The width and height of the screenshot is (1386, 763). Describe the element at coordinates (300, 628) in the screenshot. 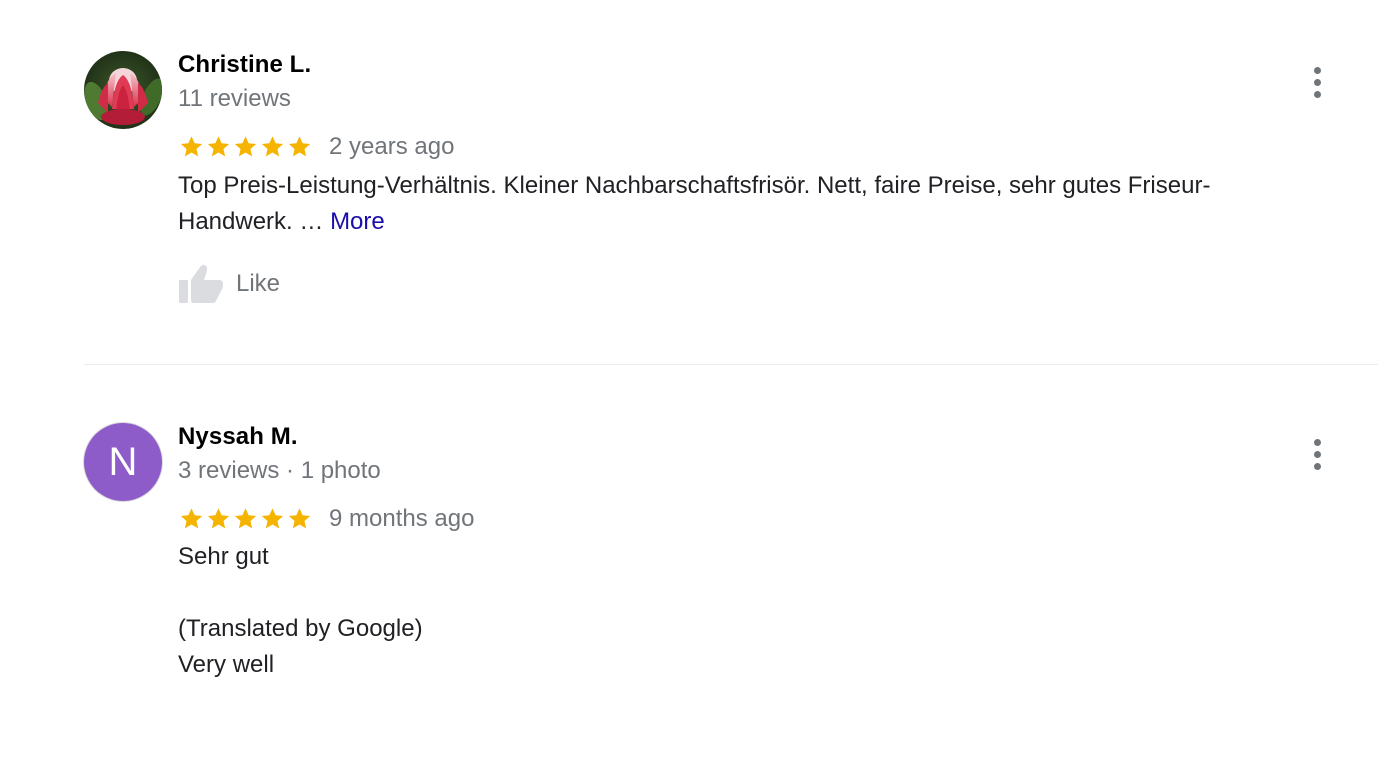

I see `translated-label: (Translated by Google)` at that location.